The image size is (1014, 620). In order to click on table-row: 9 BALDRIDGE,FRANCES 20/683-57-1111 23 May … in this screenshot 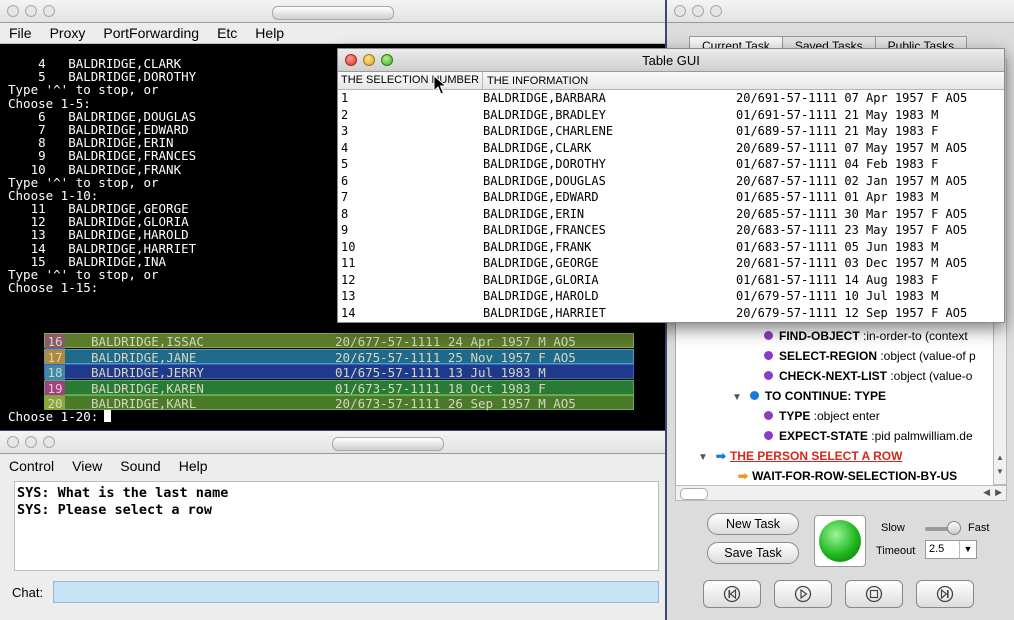, I will do `click(671, 230)`.